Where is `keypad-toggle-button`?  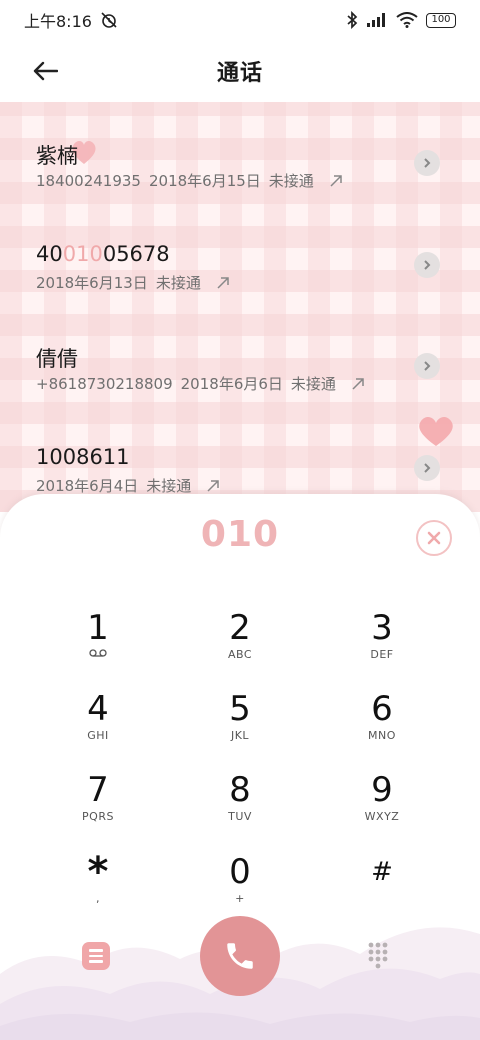
keypad-toggle-button is located at coordinates (378, 955).